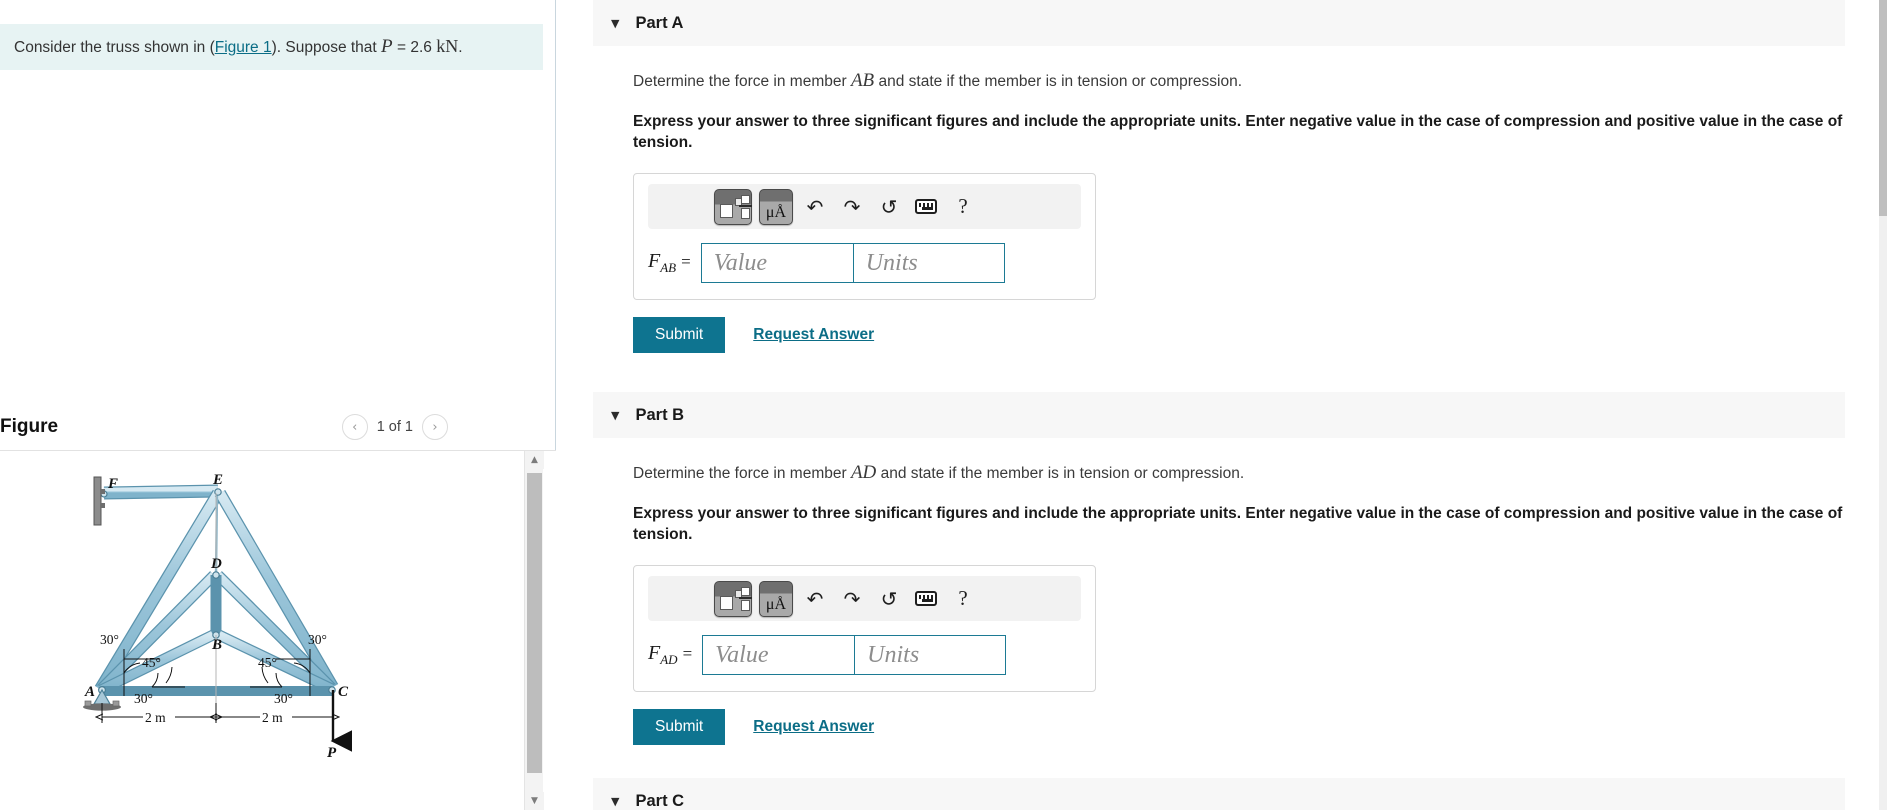 The height and width of the screenshot is (810, 1887). Describe the element at coordinates (217, 480) in the screenshot. I see `svg-text: E` at that location.